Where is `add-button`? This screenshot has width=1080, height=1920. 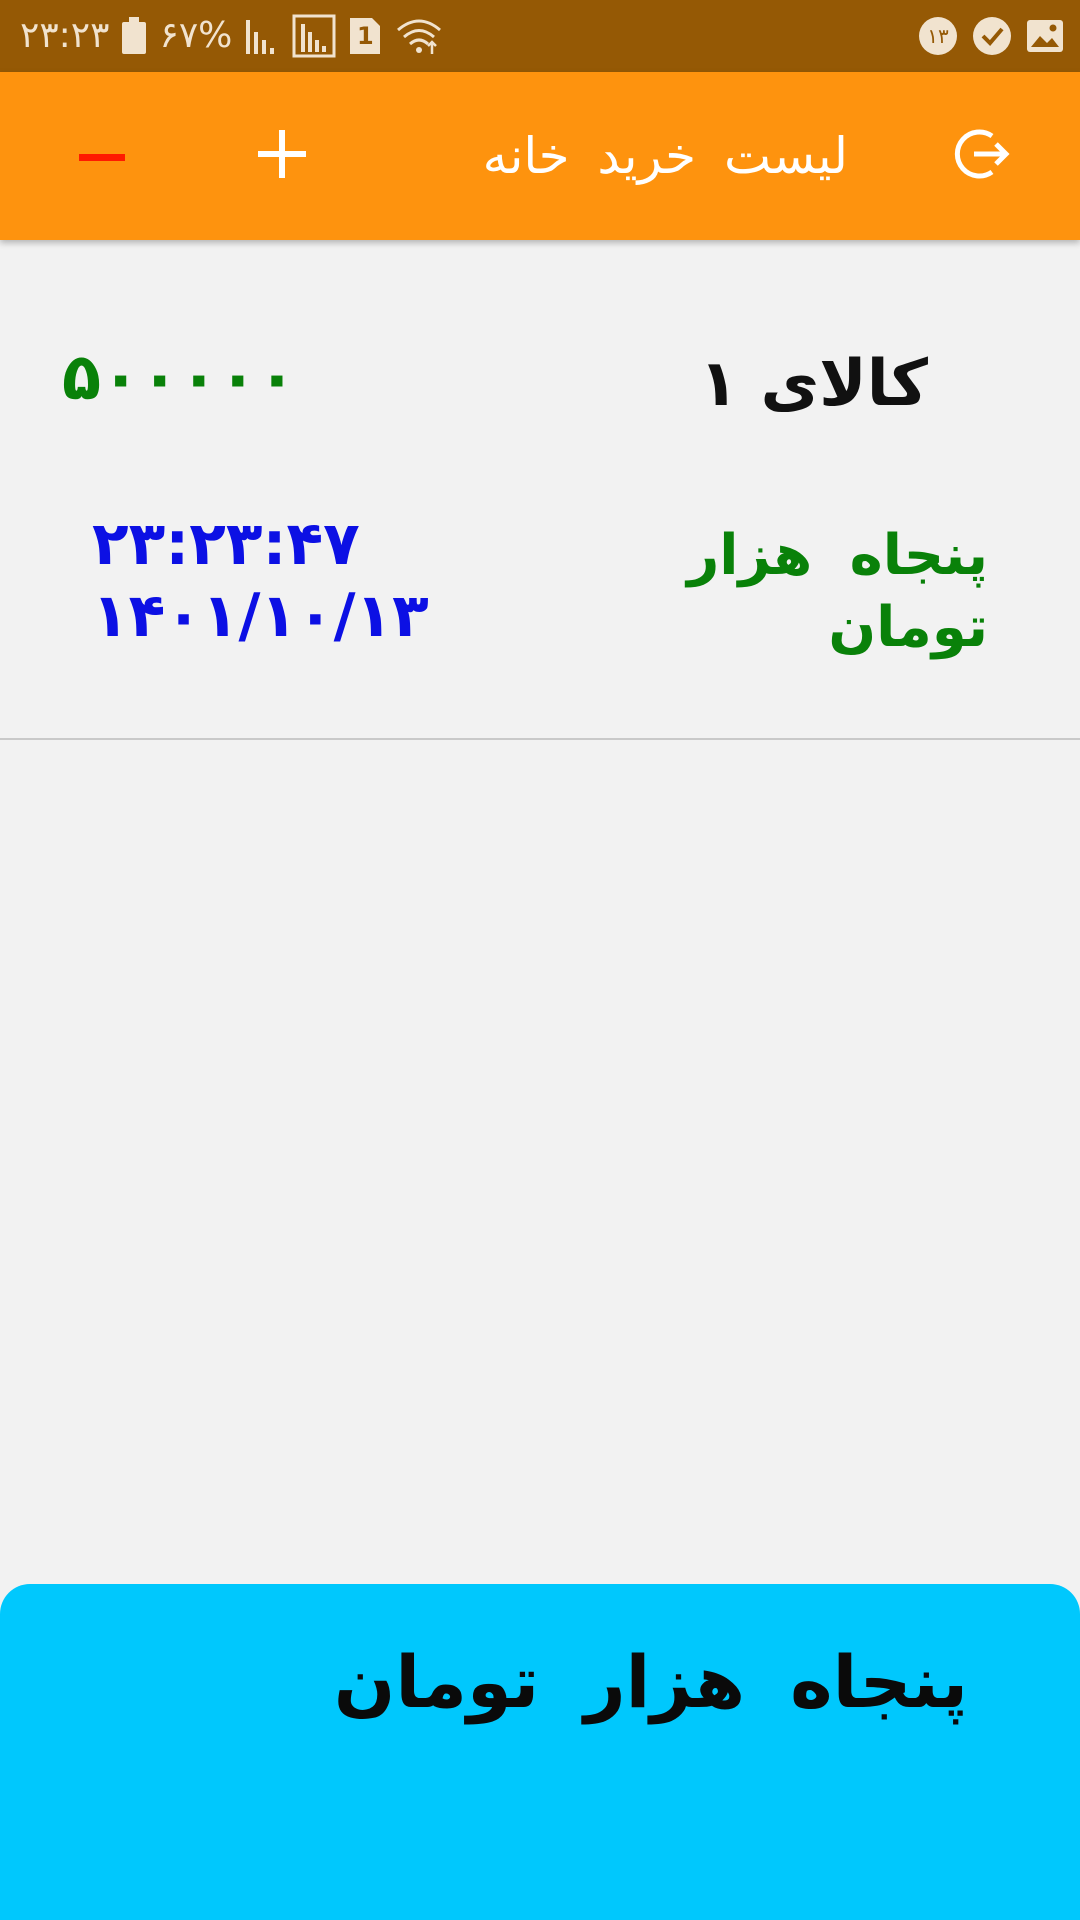
add-button is located at coordinates (282, 156).